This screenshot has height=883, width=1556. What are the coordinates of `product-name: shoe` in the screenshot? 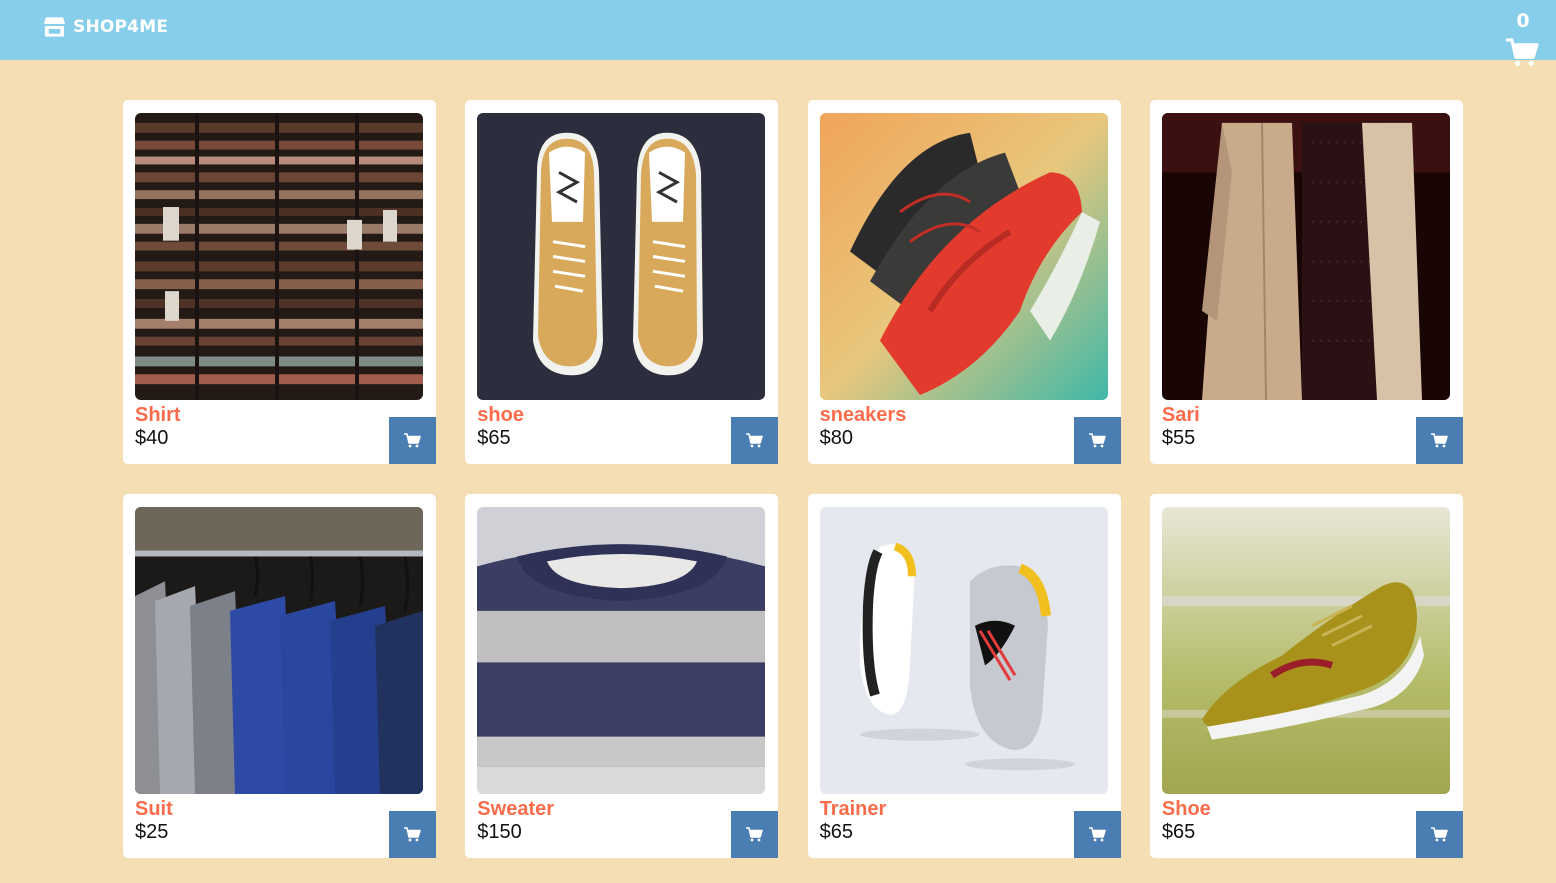 It's located at (500, 415).